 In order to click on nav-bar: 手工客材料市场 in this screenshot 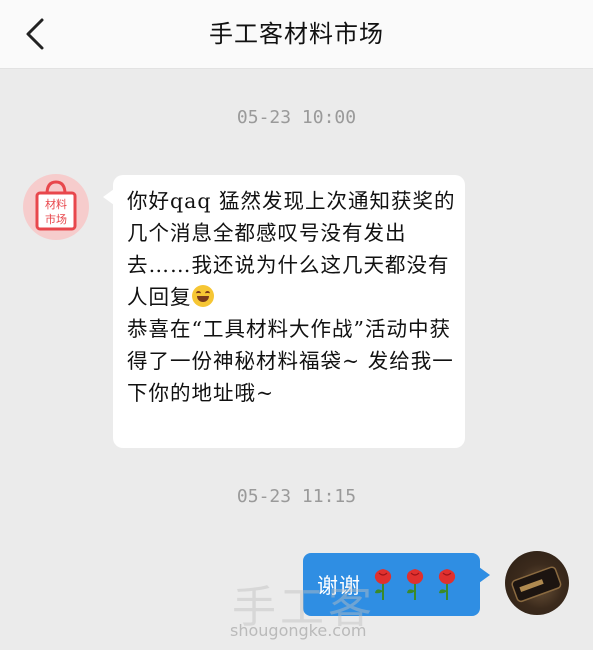, I will do `click(296, 34)`.